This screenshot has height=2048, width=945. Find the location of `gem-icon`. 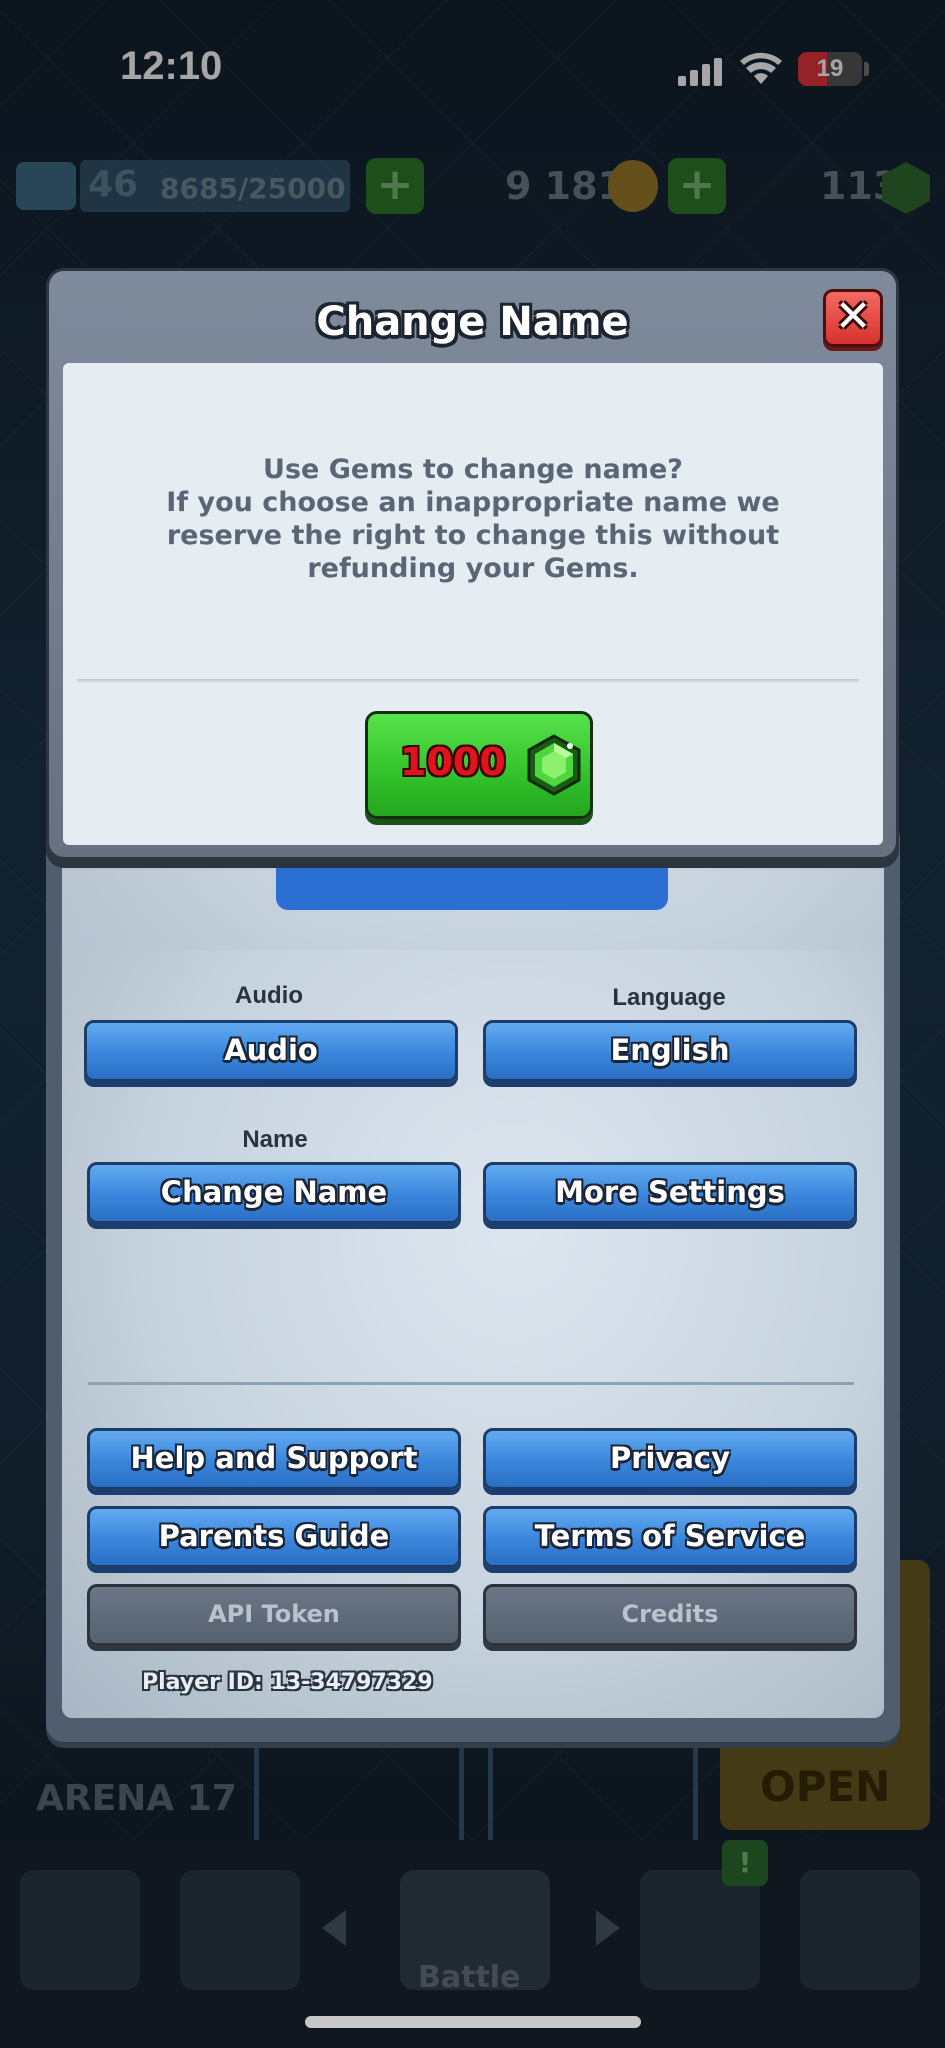

gem-icon is located at coordinates (554, 765).